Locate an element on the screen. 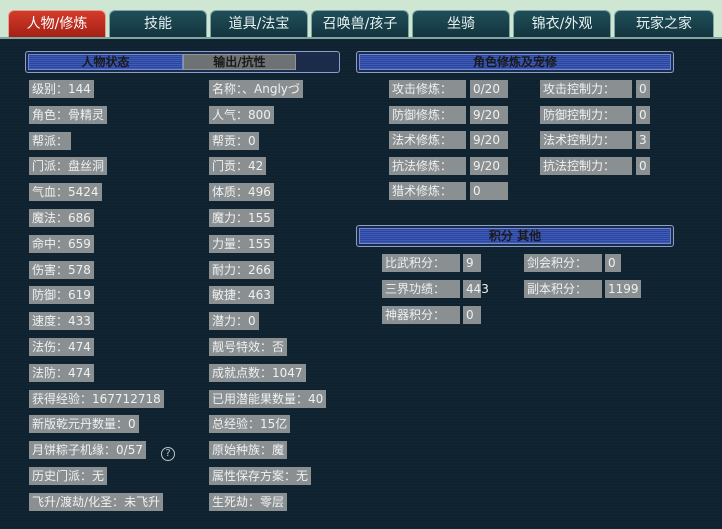  tab-underline is located at coordinates (361, 38).